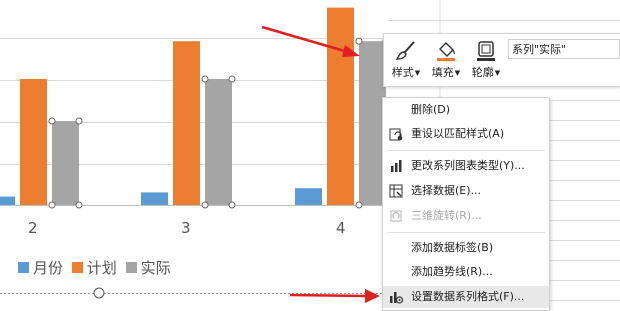 This screenshot has height=311, width=620. I want to click on menu-item-add-data-labels: 添加数据标签(B), so click(466, 248).